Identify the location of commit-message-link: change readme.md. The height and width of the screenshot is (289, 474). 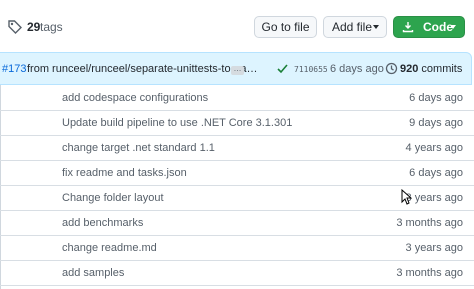
(109, 248).